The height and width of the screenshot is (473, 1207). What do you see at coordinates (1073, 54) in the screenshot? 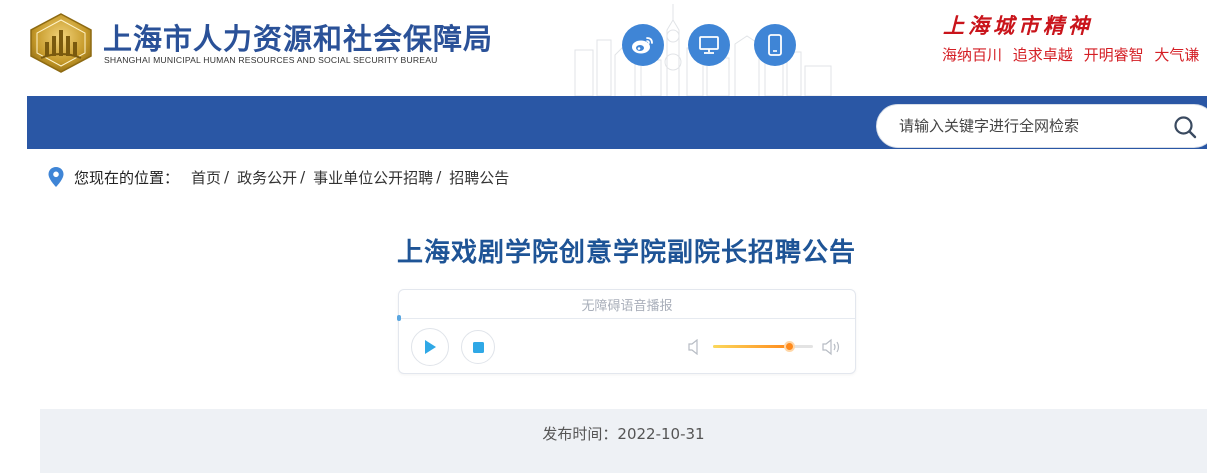
I see `city-spirit-items: 海纳百川 追求卓越 开明睿智 大气谦` at bounding box center [1073, 54].